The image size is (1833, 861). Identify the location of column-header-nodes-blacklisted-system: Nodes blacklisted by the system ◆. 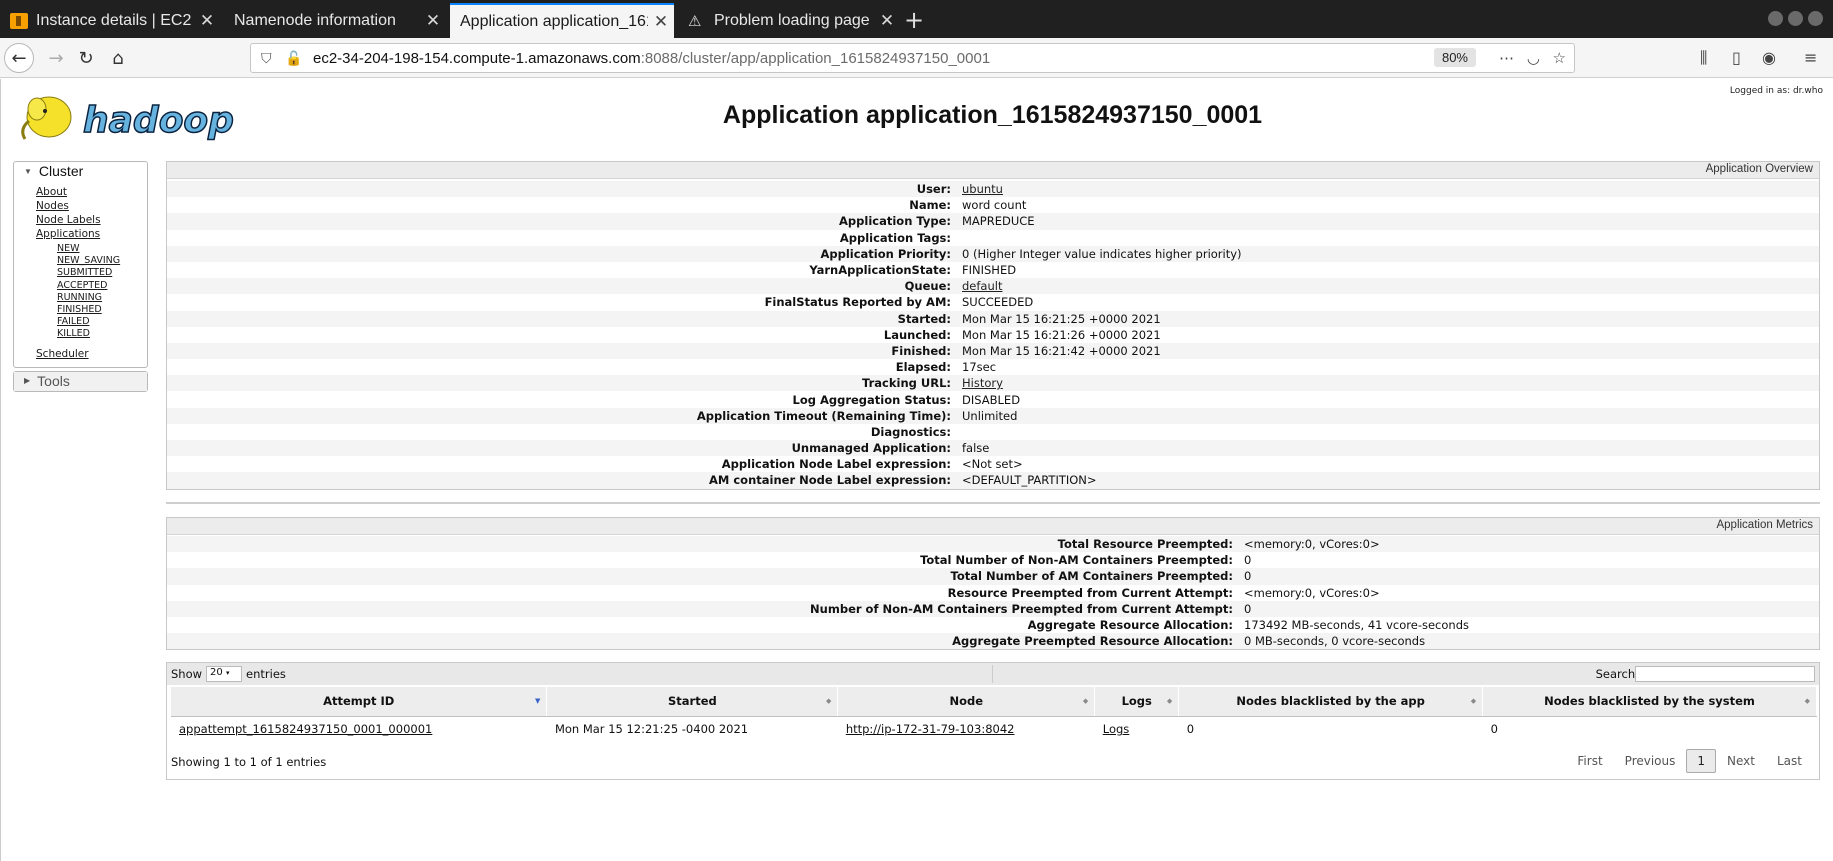
(1649, 702).